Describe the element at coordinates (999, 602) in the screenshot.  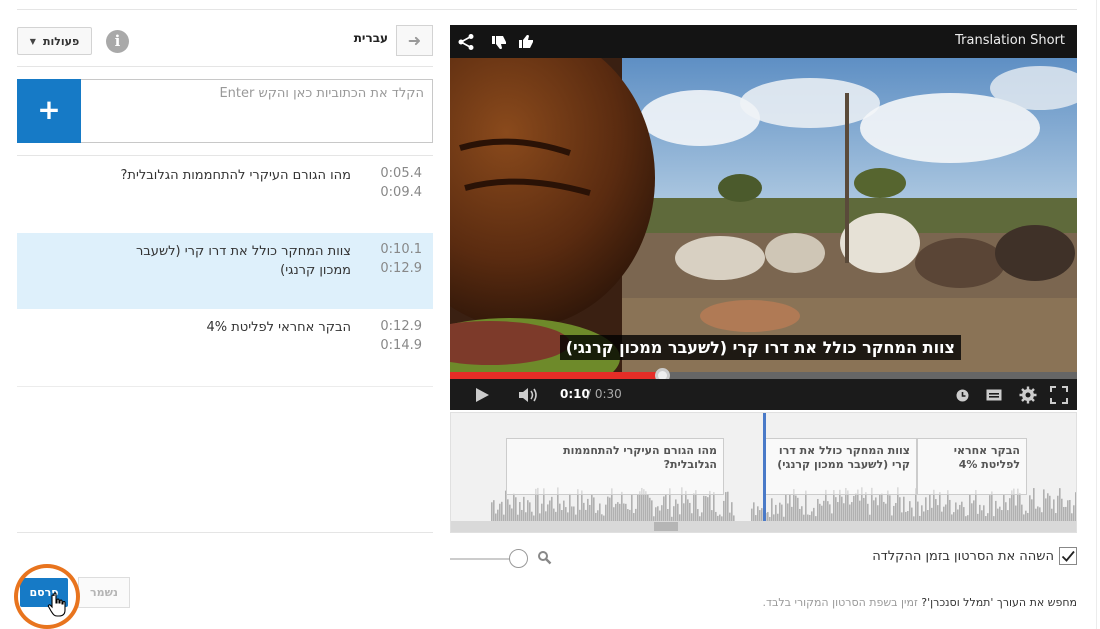
I see `footer-question: מחפש את העורך 'תמלל וסנכרן'?` at that location.